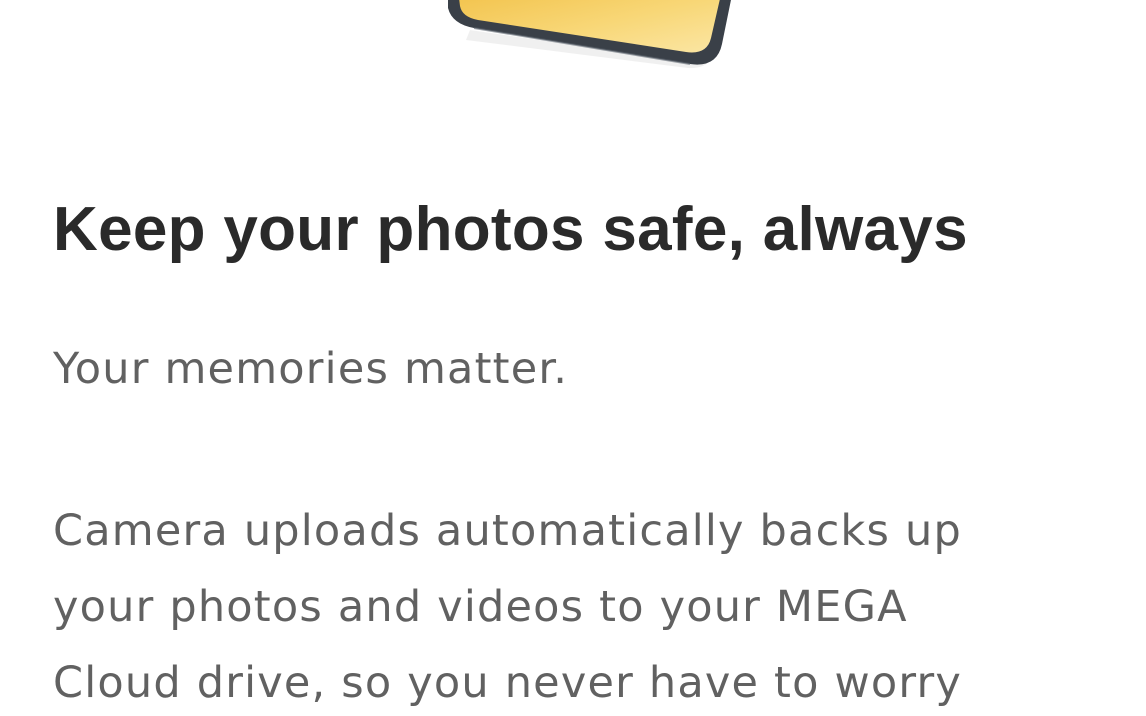  I want to click on description-line: Camera uploads automatically backs up, so click(507, 531).